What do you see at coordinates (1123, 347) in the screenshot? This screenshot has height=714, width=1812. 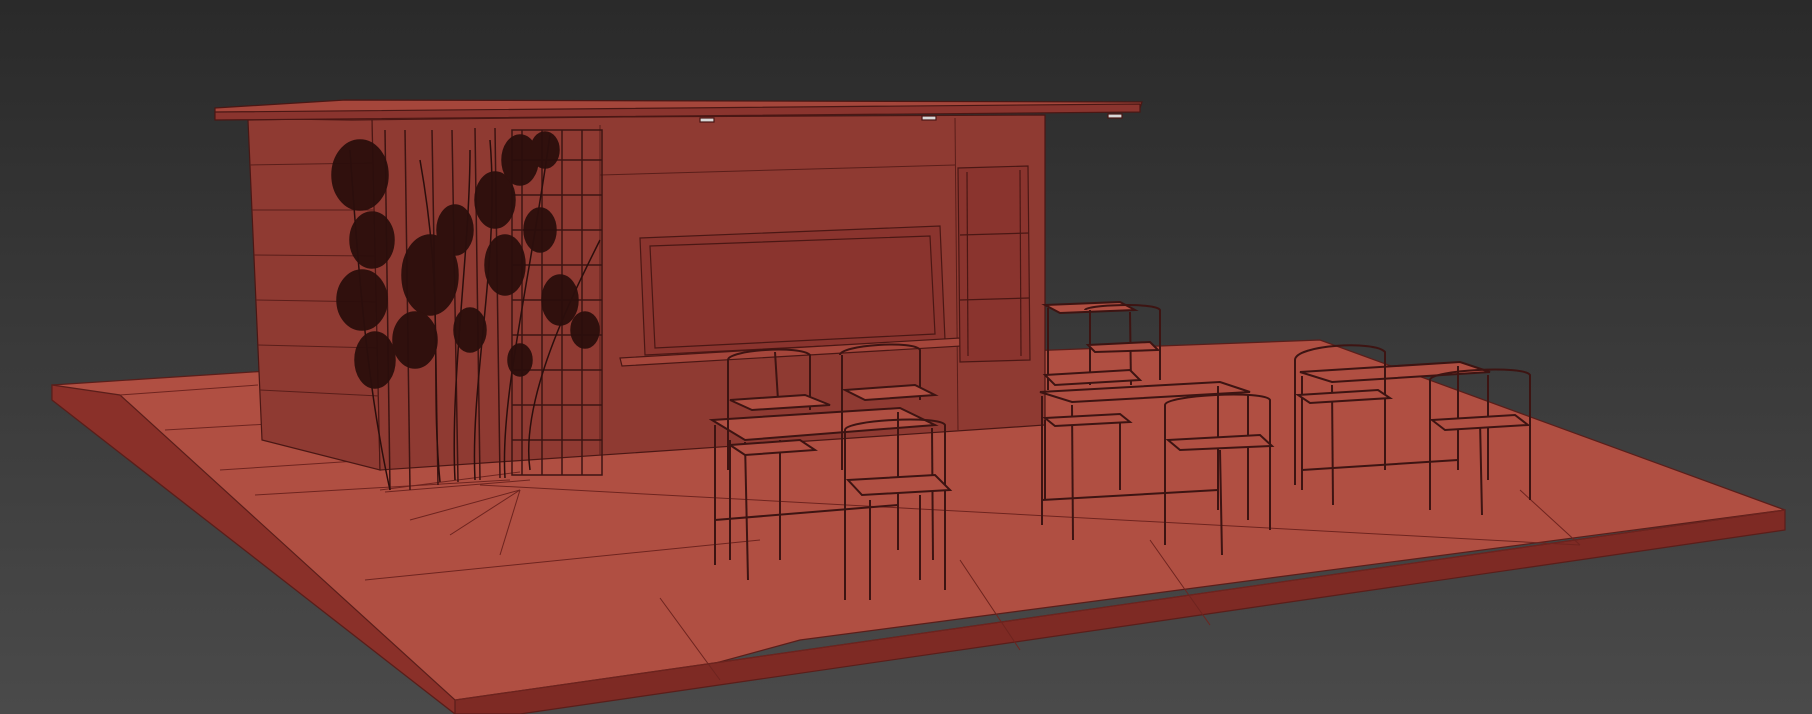 I see `chair-seat` at bounding box center [1123, 347].